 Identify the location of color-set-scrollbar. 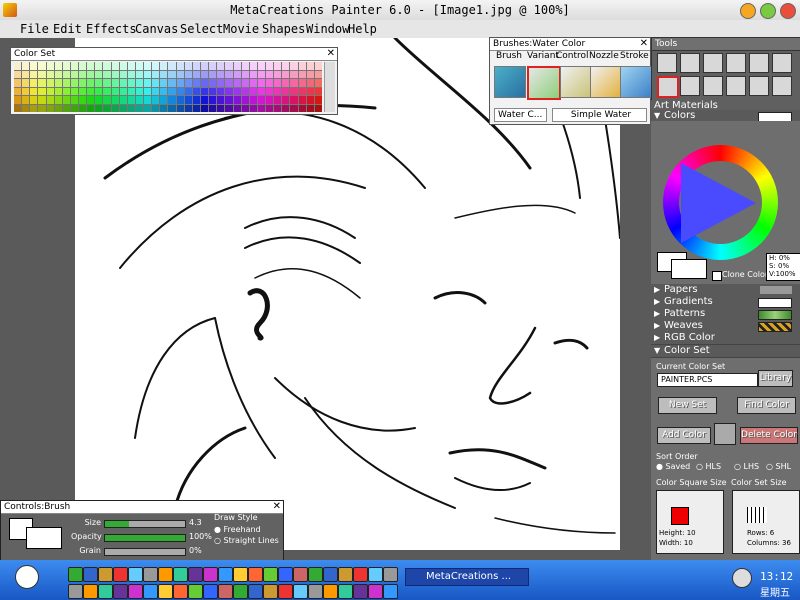
(329, 87).